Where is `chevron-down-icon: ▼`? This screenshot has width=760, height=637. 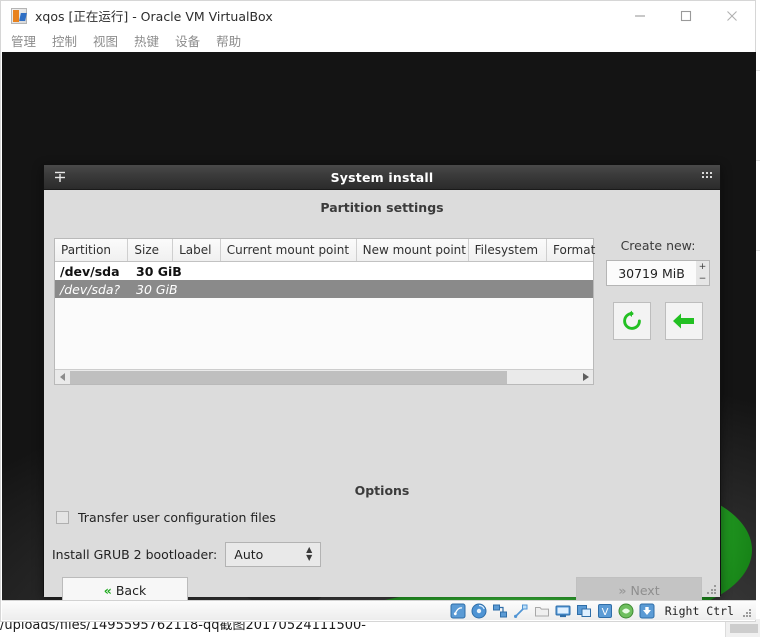
chevron-down-icon: ▼ is located at coordinates (309, 557).